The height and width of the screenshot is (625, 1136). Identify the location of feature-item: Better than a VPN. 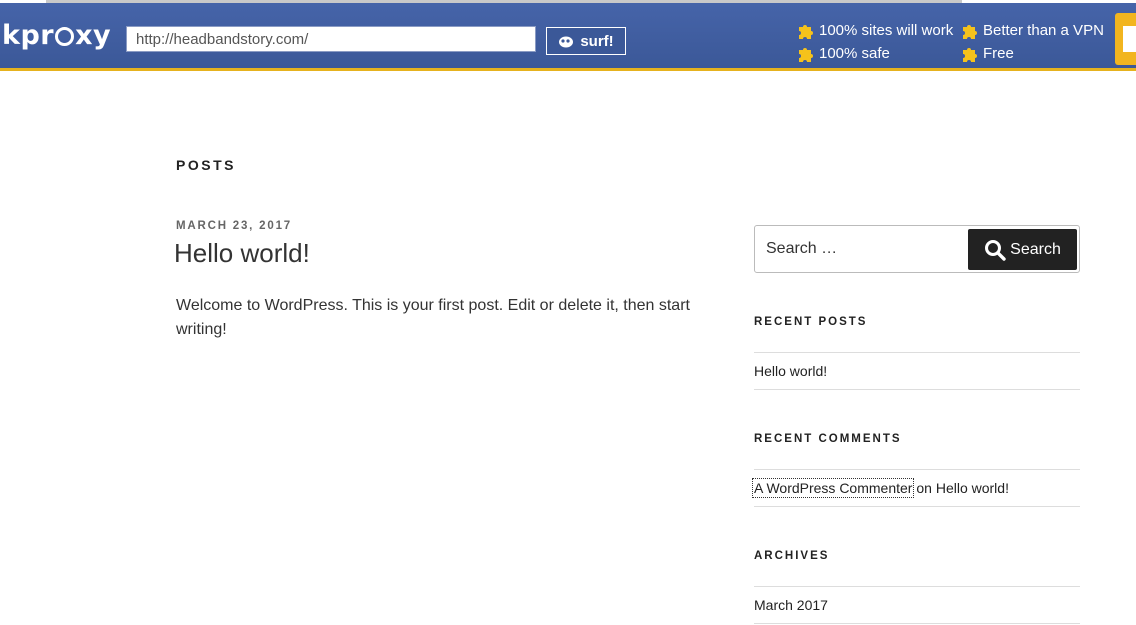
(1032, 30).